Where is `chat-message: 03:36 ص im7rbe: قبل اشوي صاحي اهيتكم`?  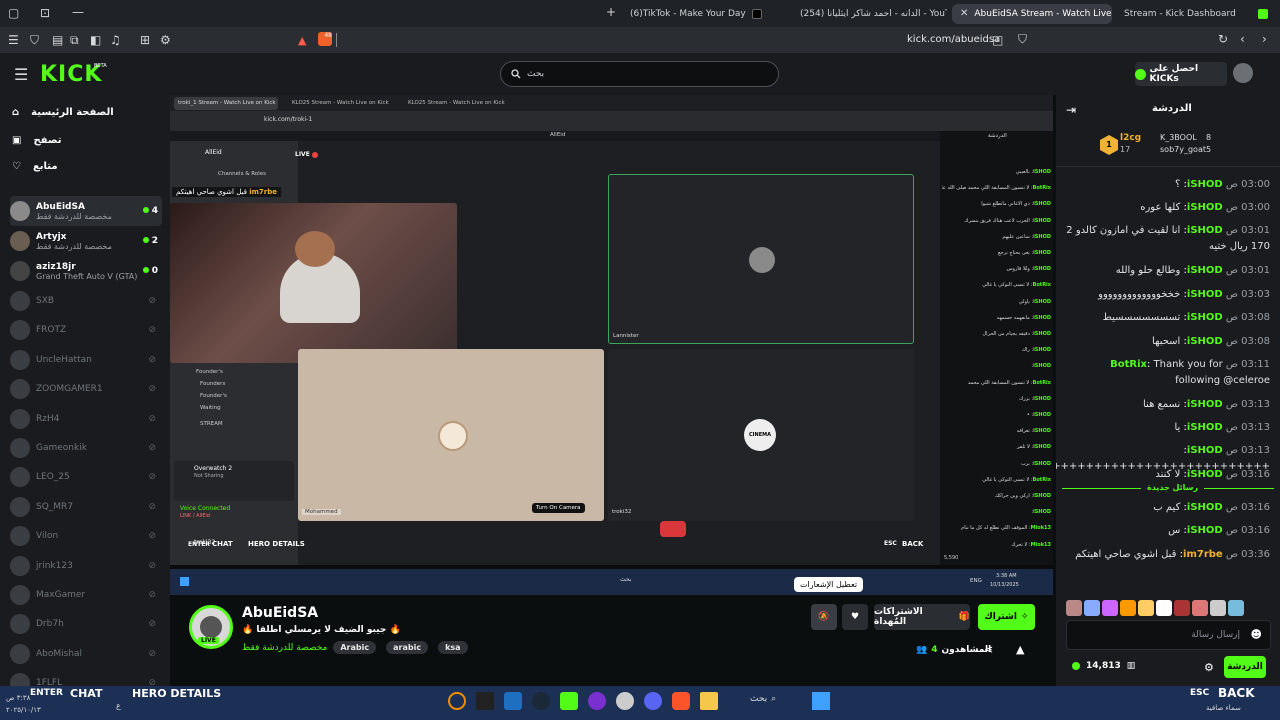
chat-message: 03:36 ص im7rbe: قبل اشوي صاحي اهيتكم is located at coordinates (1167, 555).